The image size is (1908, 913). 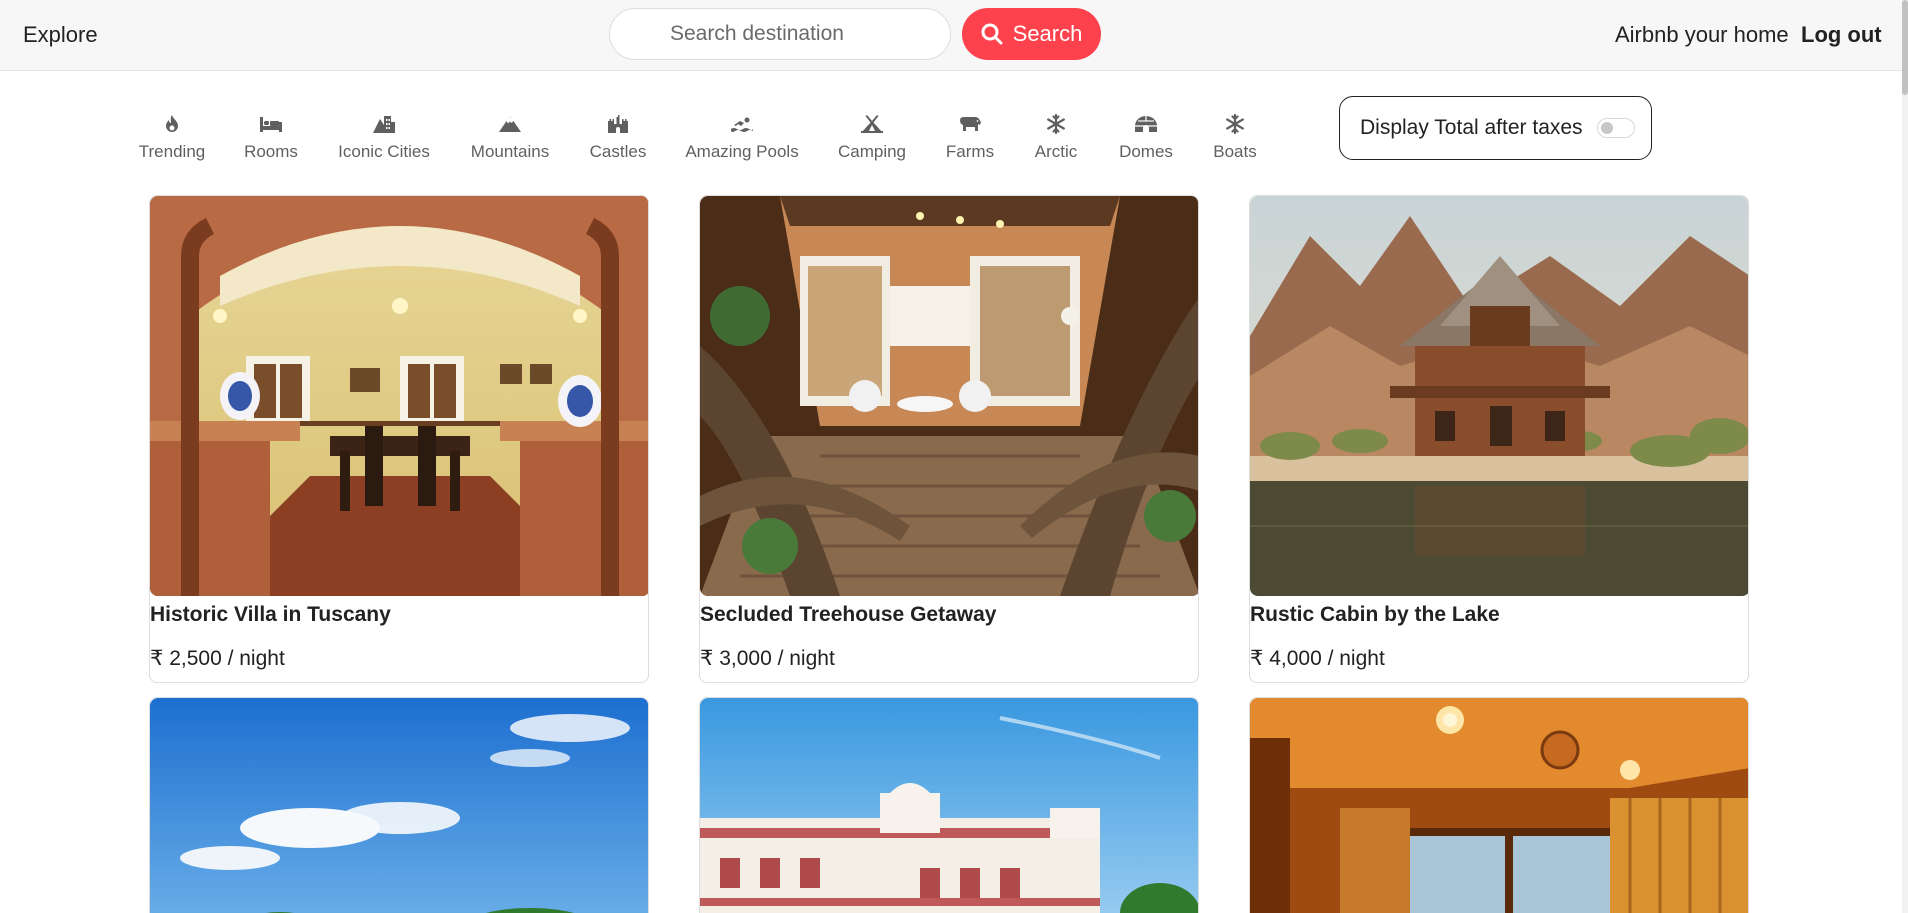 What do you see at coordinates (510, 138) in the screenshot?
I see `filter-mountains: Mountains` at bounding box center [510, 138].